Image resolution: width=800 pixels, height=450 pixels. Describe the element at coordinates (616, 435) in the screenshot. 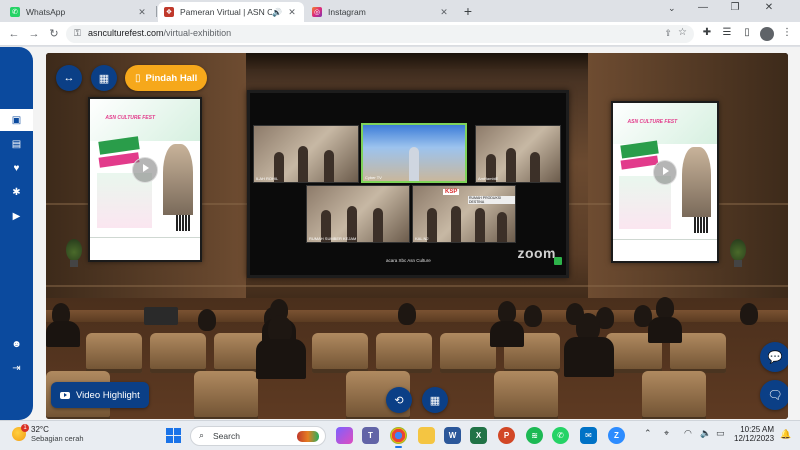

I see `zoom-app-icon: Z` at that location.